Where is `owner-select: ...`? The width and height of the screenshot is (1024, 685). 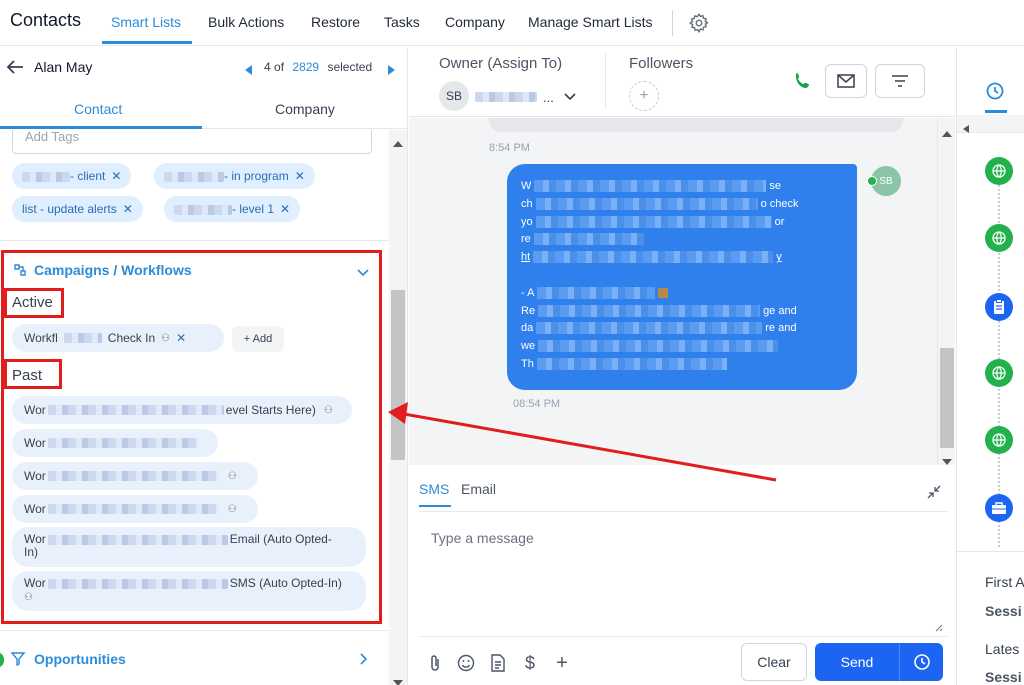
owner-select: ... is located at coordinates (525, 97).